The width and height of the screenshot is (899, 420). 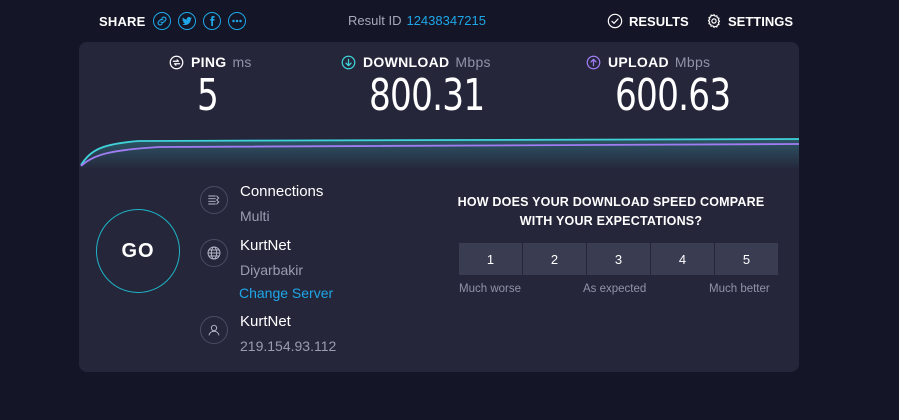 I want to click on share-link-button, so click(x=161, y=21).